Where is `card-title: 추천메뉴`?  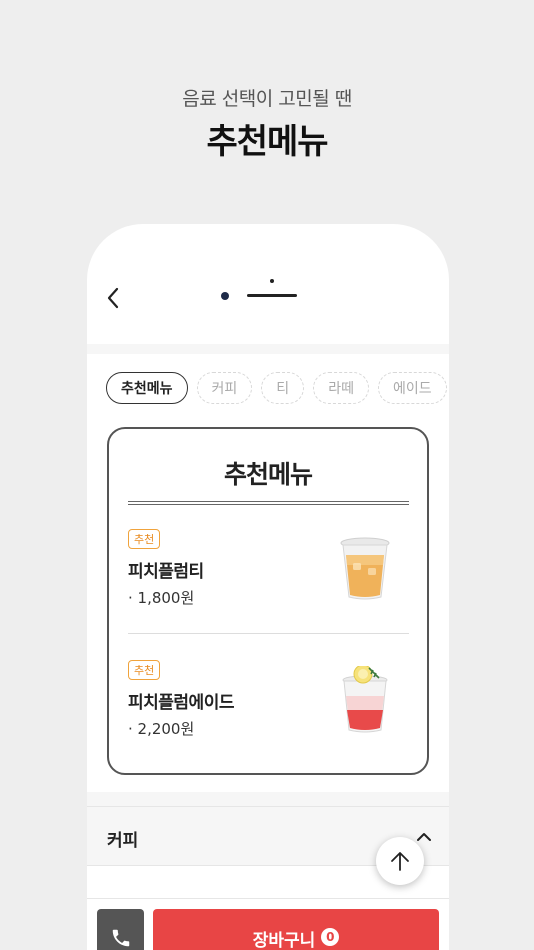
card-title: 추천메뉴 is located at coordinates (268, 474).